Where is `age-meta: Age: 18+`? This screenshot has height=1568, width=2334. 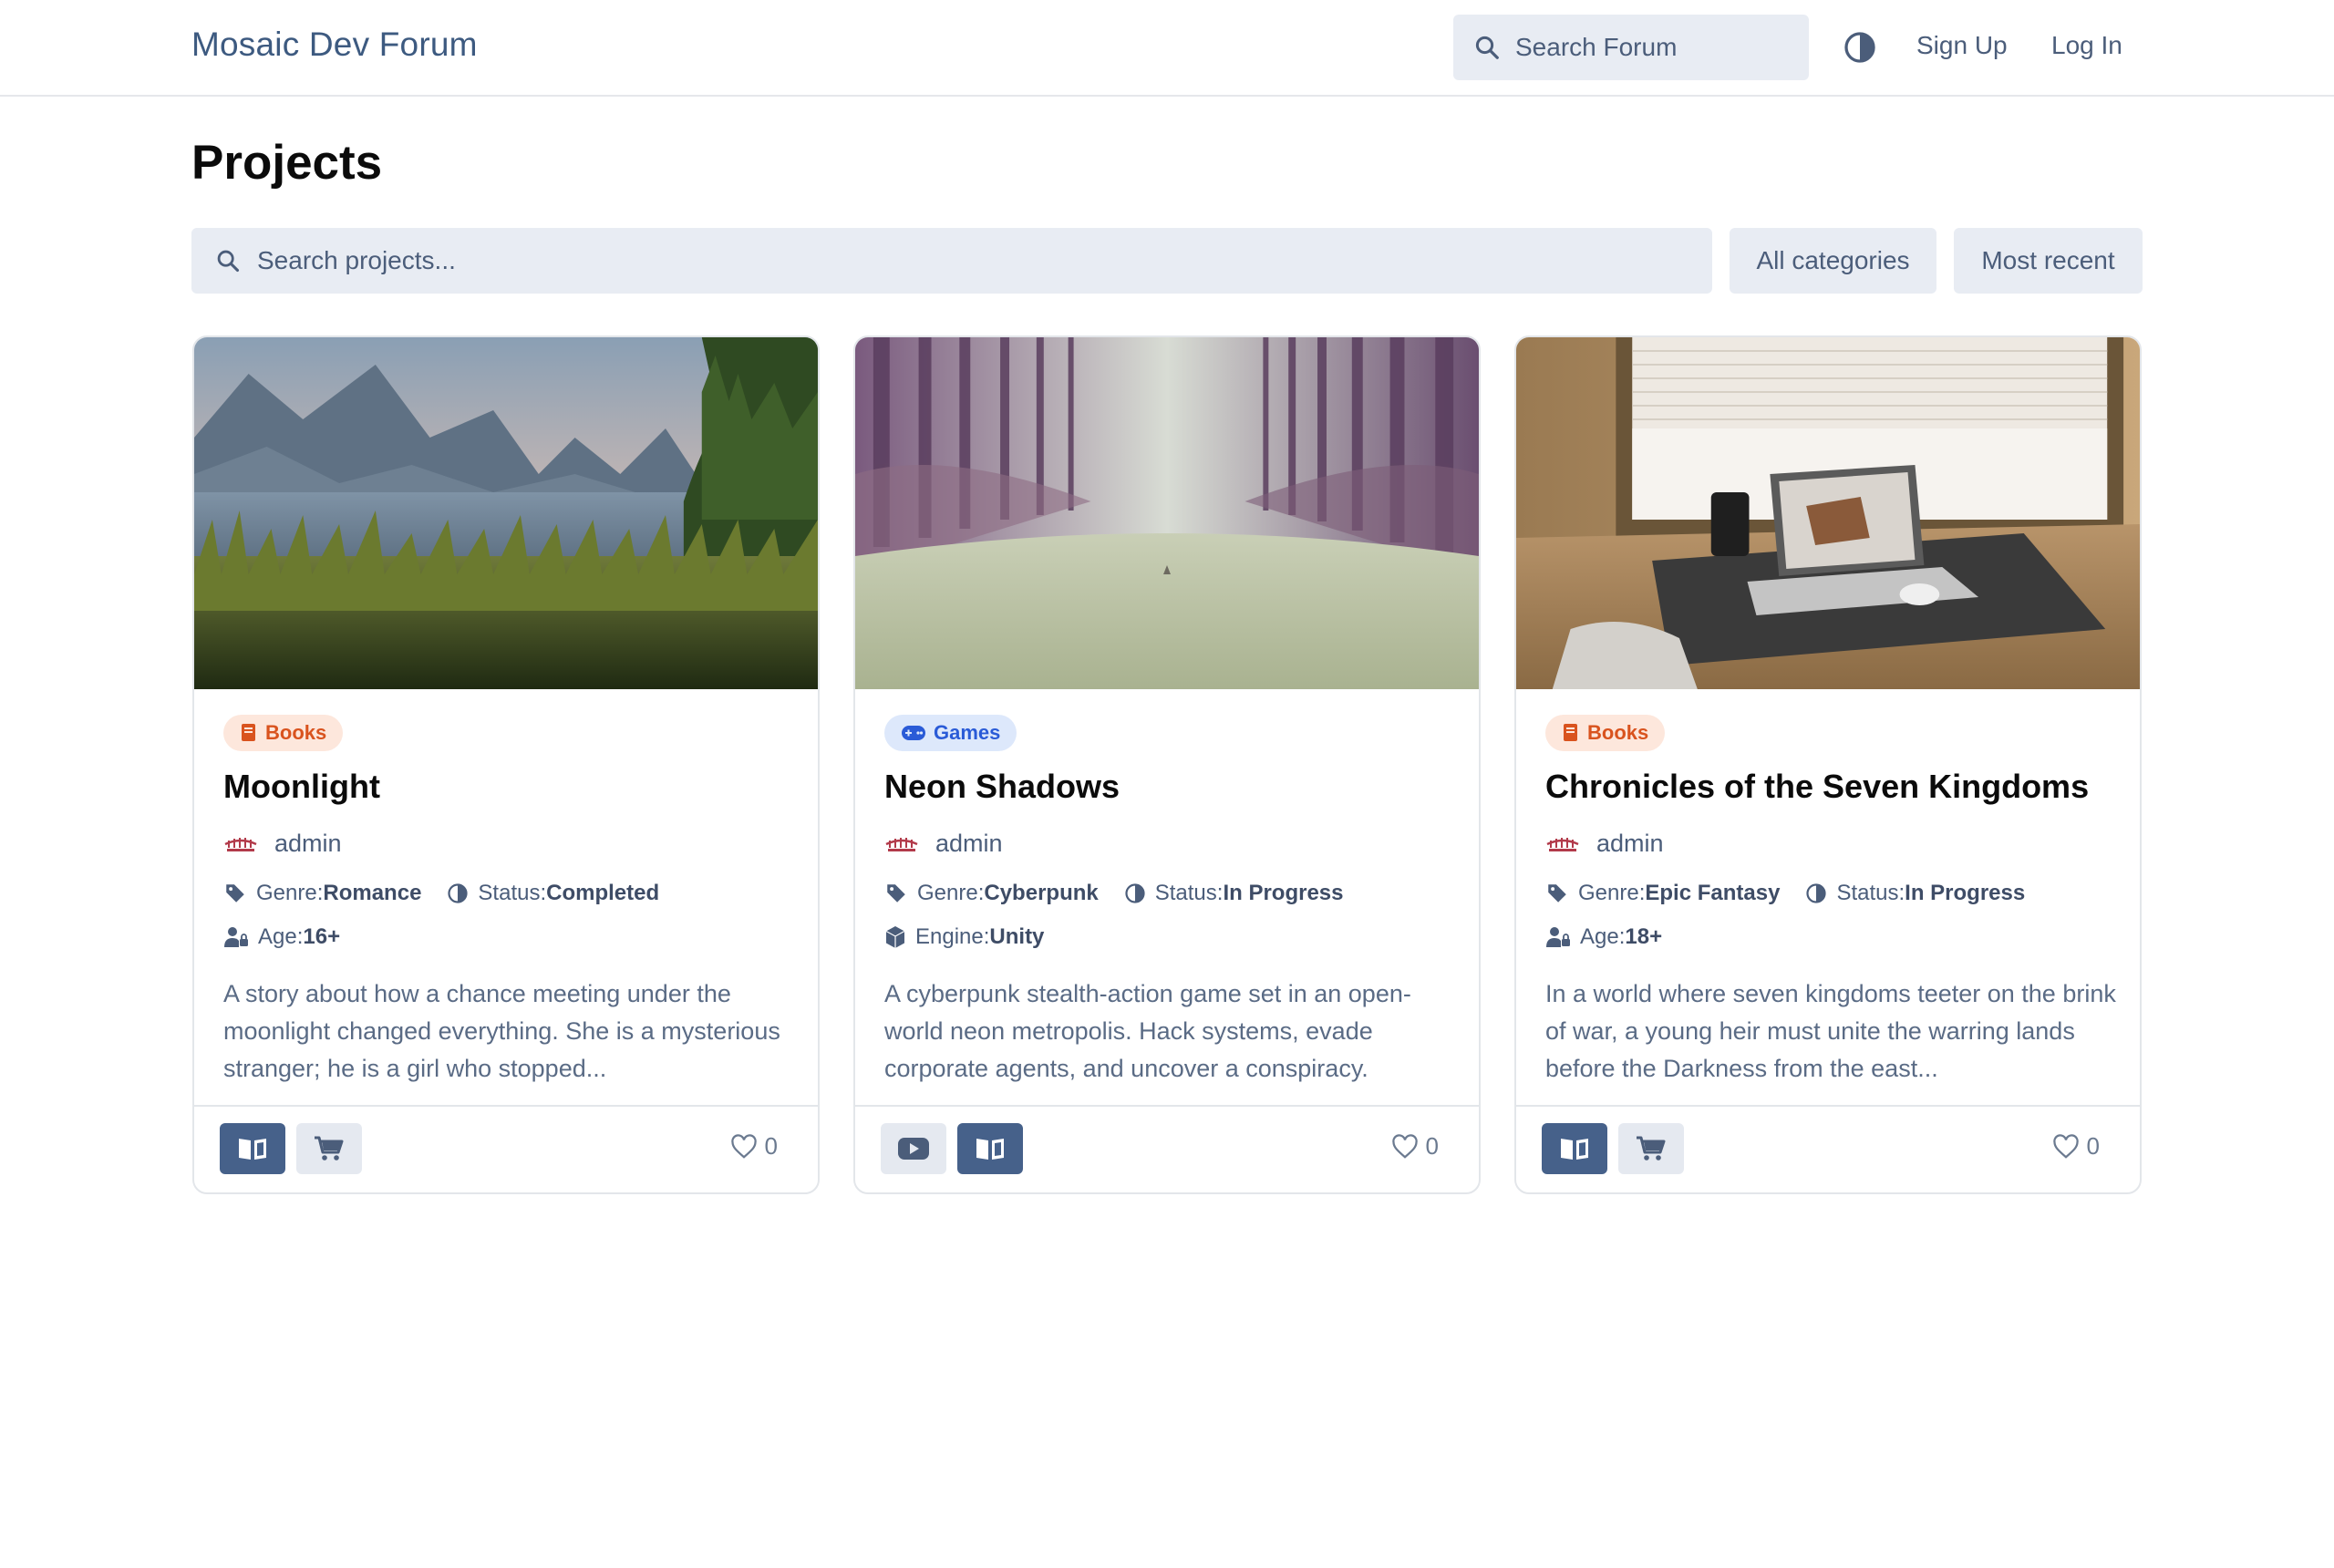 age-meta: Age: 18+ is located at coordinates (1603, 937).